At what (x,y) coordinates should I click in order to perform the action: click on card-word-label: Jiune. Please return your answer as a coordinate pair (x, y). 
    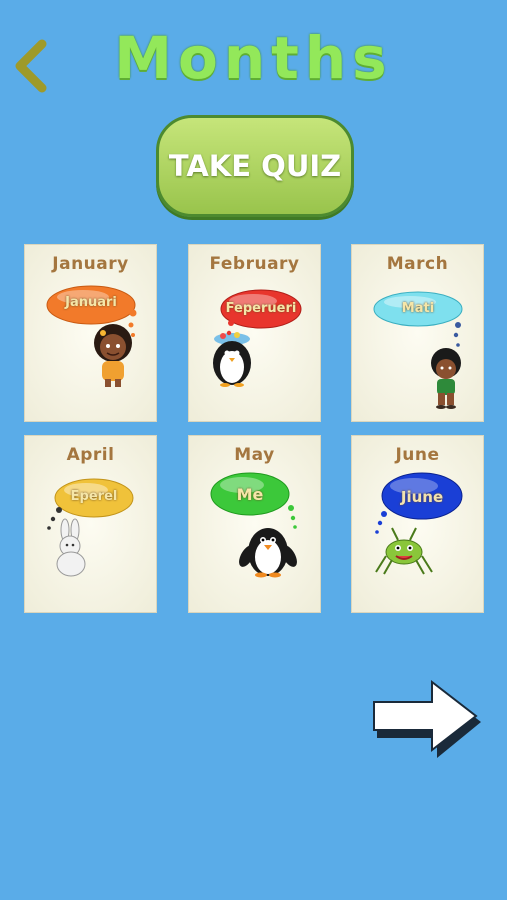
    Looking at the image, I should click on (422, 497).